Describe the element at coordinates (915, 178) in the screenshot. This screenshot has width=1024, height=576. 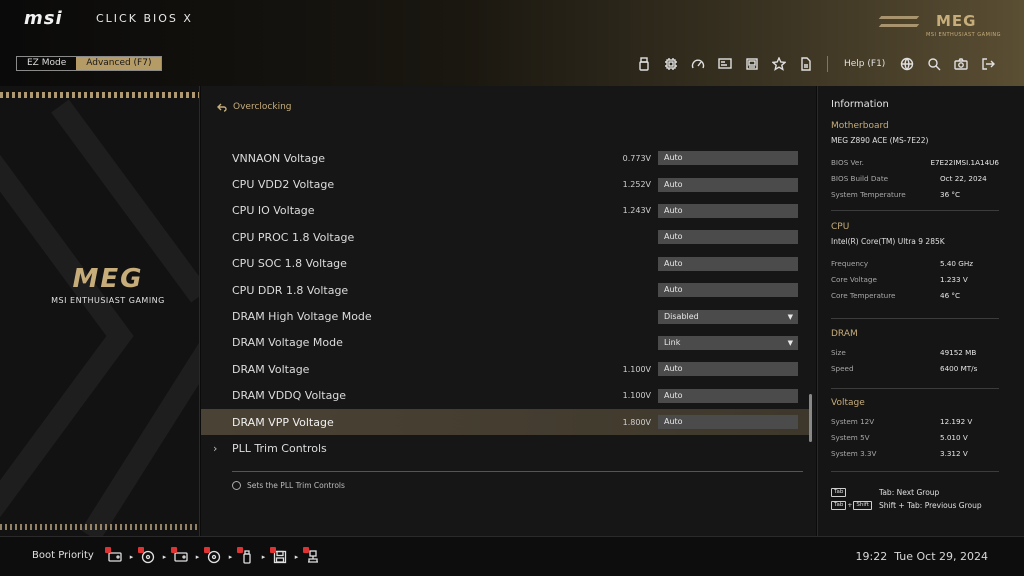
I see `info-item: BIOS Build Date Oct 22, 2024` at that location.